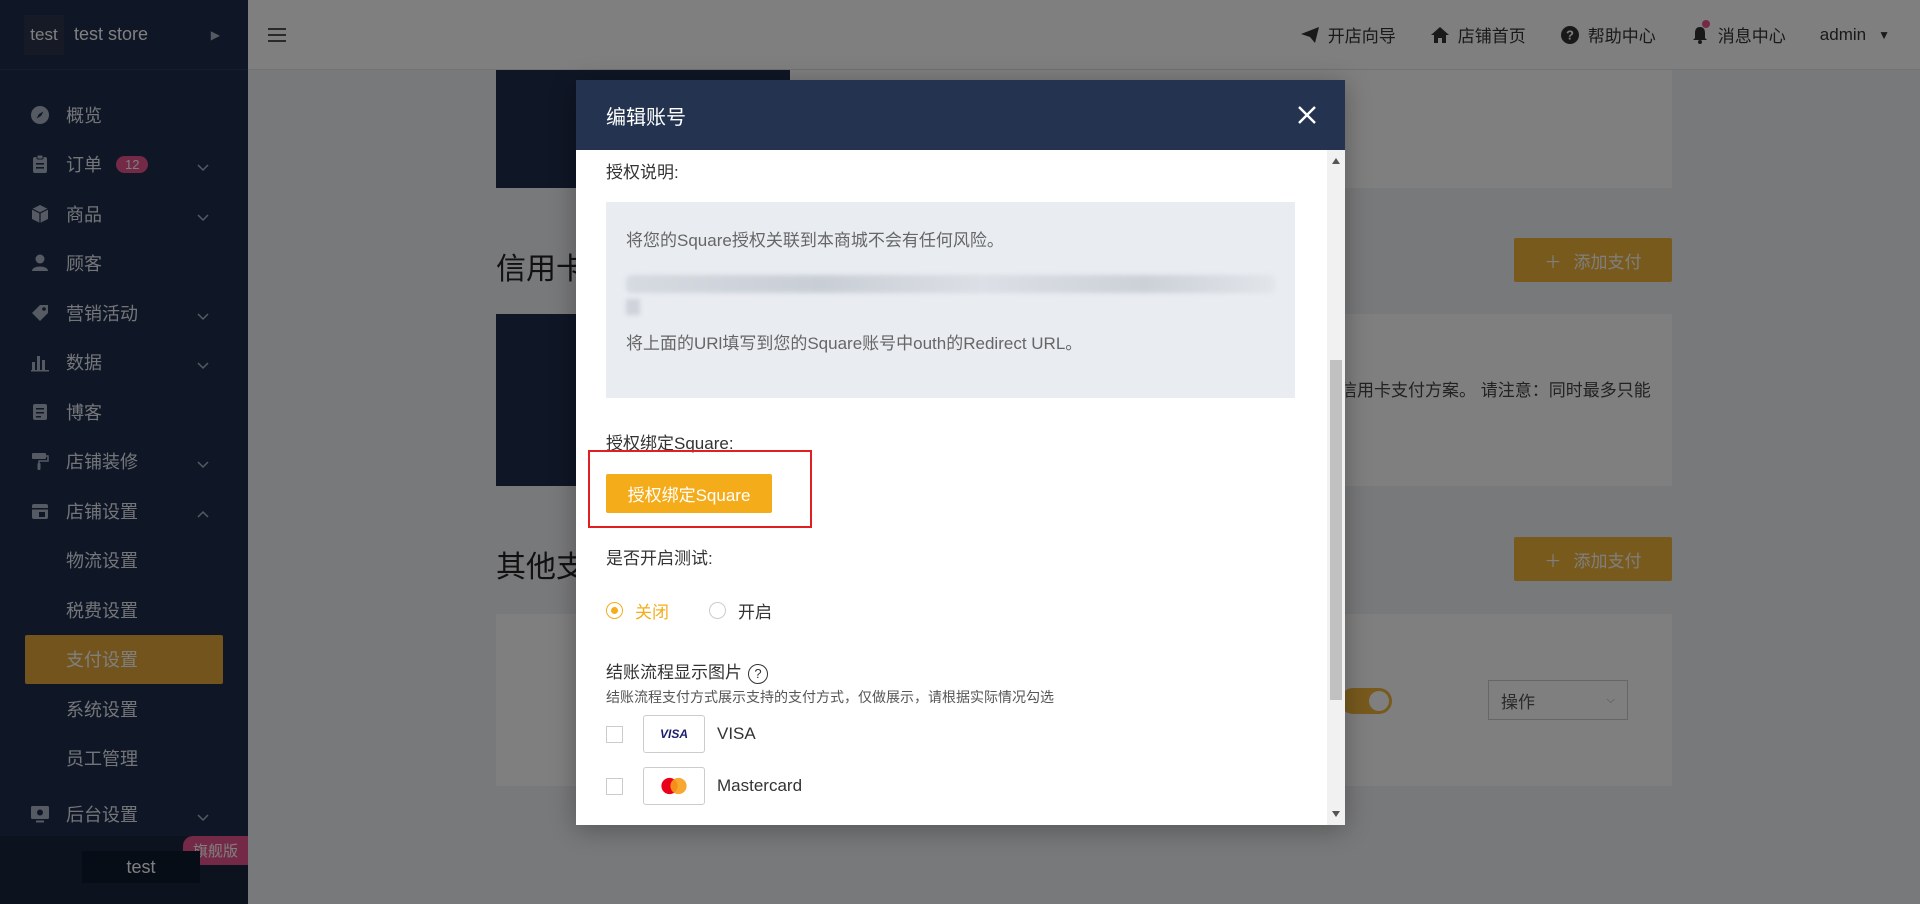 This screenshot has height=904, width=1920. Describe the element at coordinates (633, 307) in the screenshot. I see `redacted-url-tail` at that location.